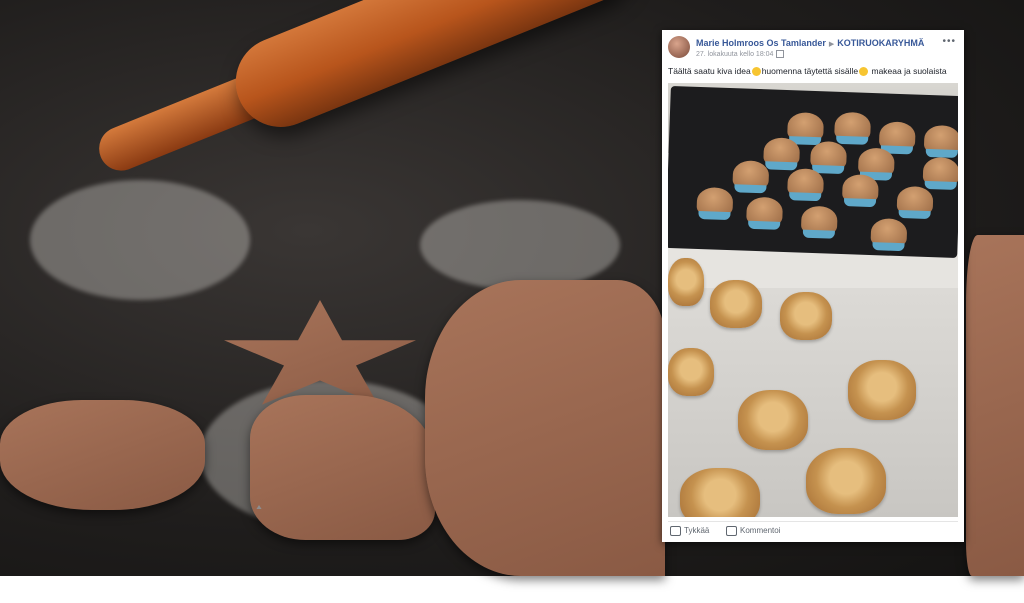 The height and width of the screenshot is (603, 1024). Describe the element at coordinates (342, 467) in the screenshot. I see `bird-cookie-dough` at that location.